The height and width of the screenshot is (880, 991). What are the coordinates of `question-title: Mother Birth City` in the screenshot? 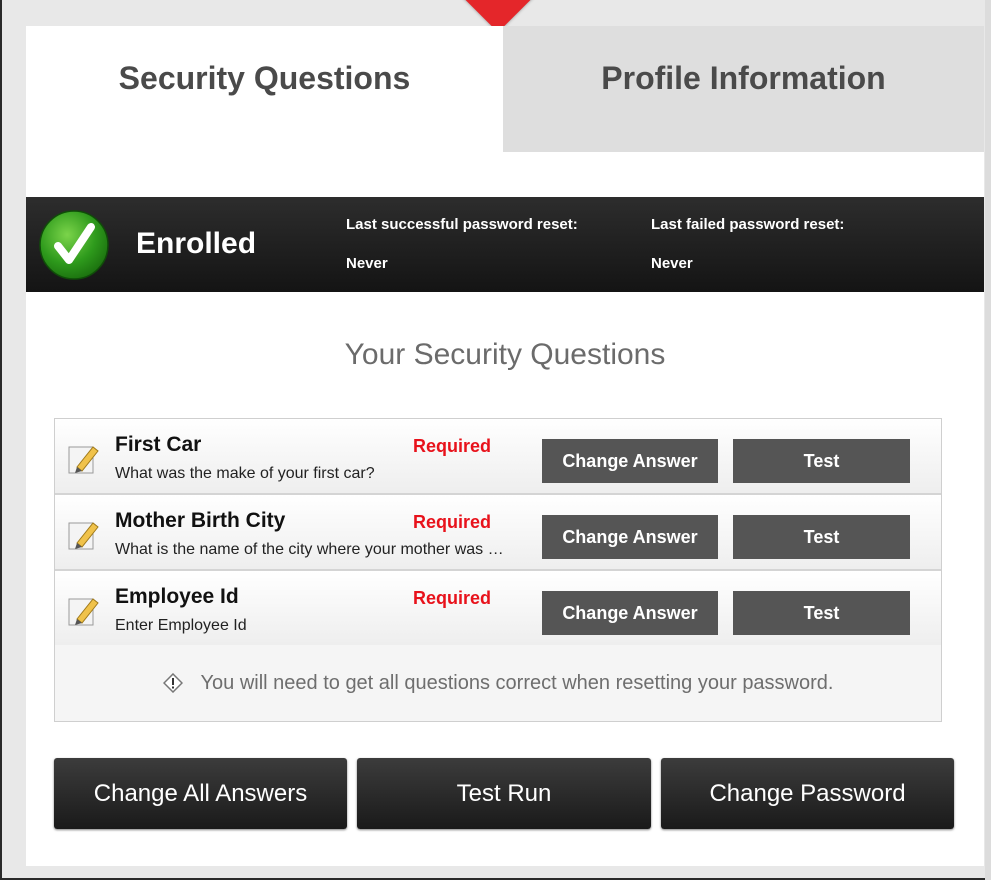 It's located at (200, 520).